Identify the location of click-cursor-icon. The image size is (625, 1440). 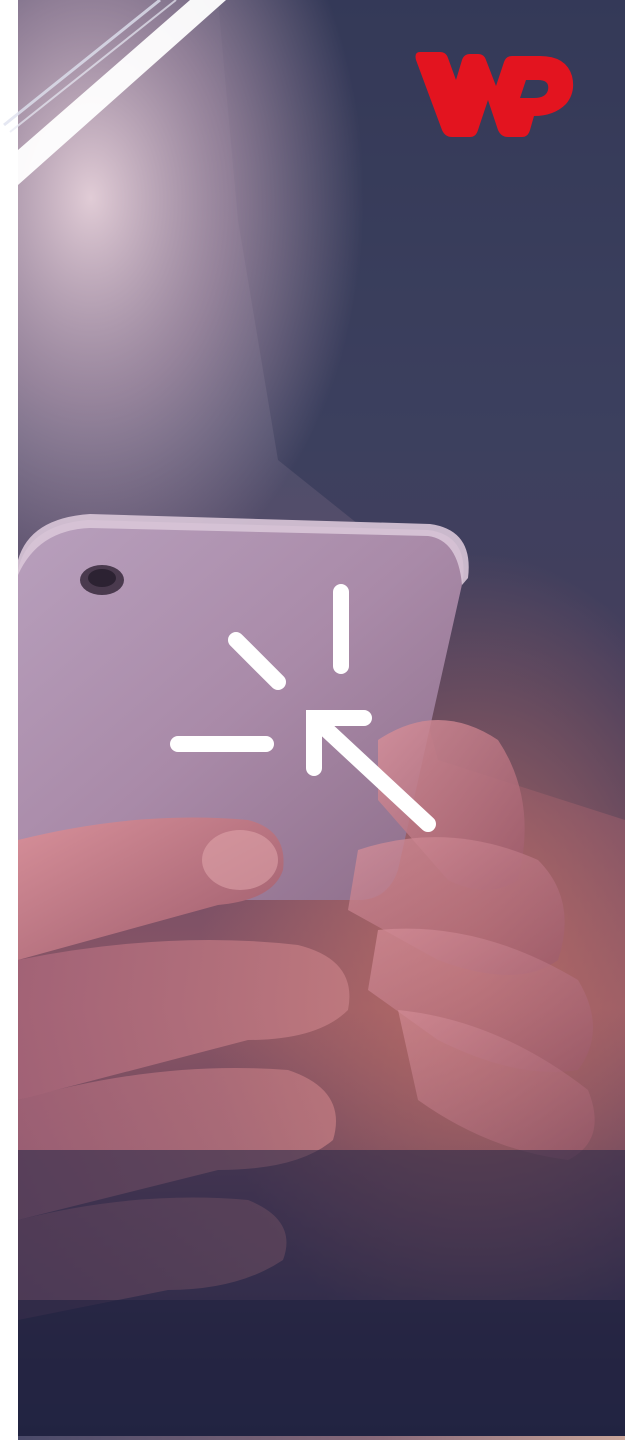
(303, 708).